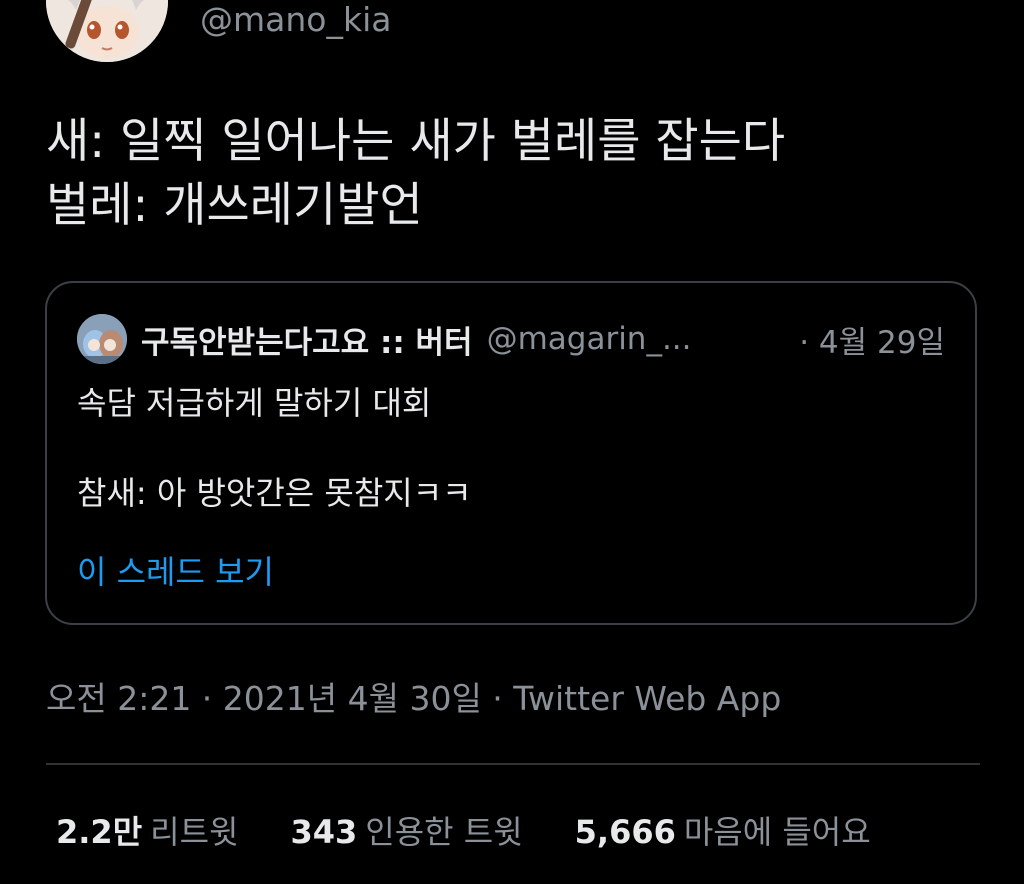 The height and width of the screenshot is (884, 1024). I want to click on show-thread-link: 이 스레드 보기, so click(175, 570).